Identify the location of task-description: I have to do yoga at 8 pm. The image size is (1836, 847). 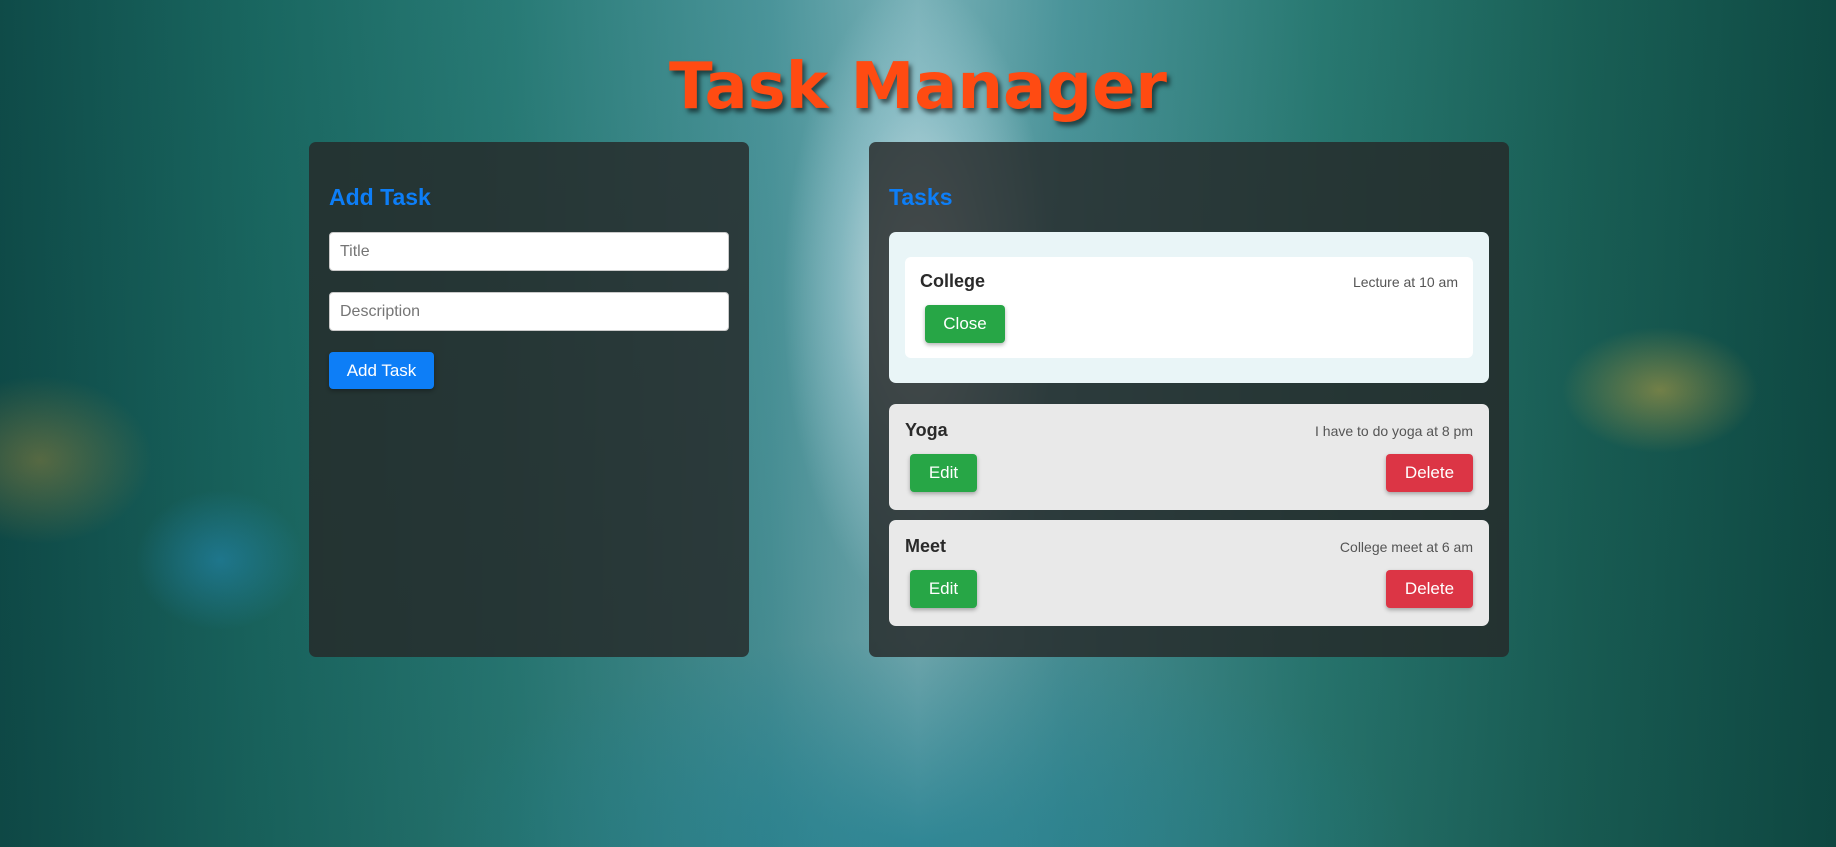
(1394, 430).